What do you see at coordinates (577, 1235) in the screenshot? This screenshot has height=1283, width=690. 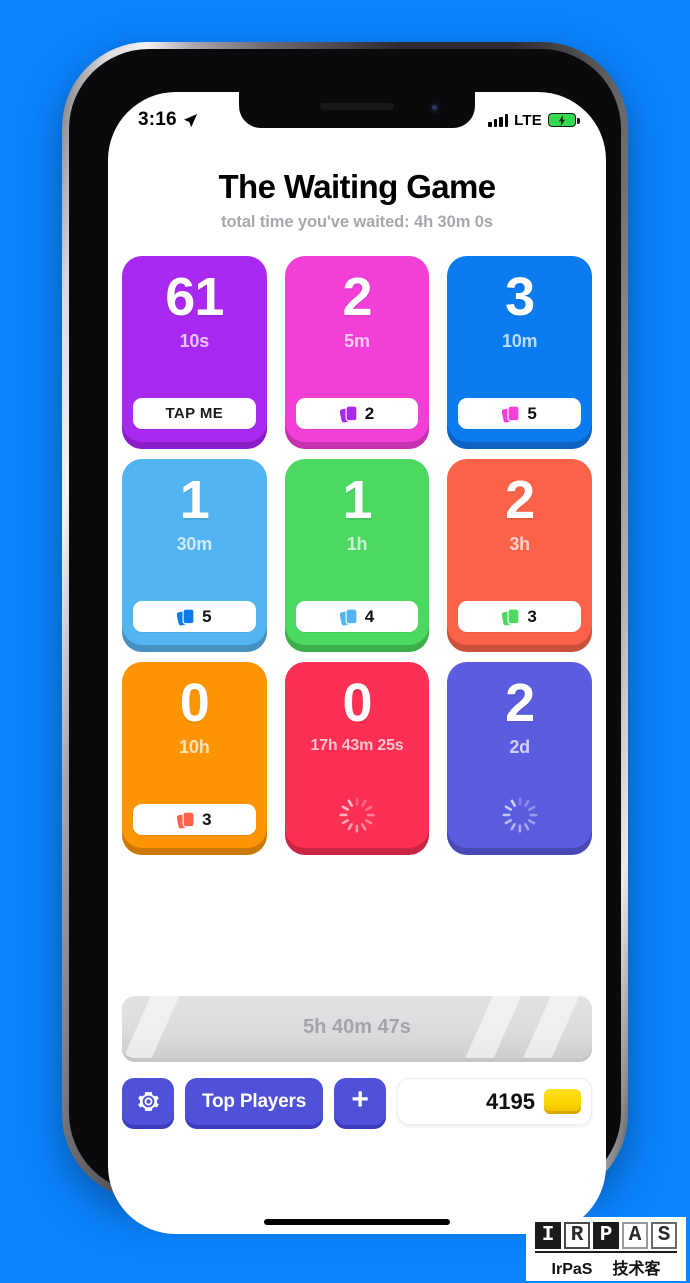 I see `watermark-letter: R` at bounding box center [577, 1235].